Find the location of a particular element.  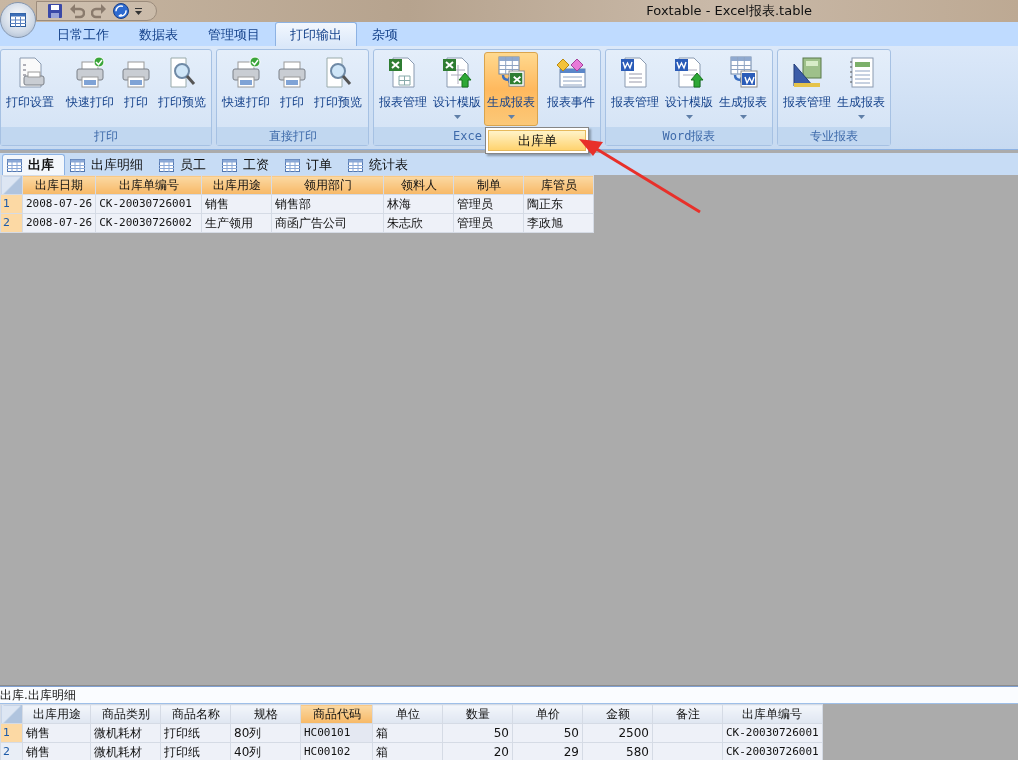

column-header: 商品名称 is located at coordinates (195, 714).